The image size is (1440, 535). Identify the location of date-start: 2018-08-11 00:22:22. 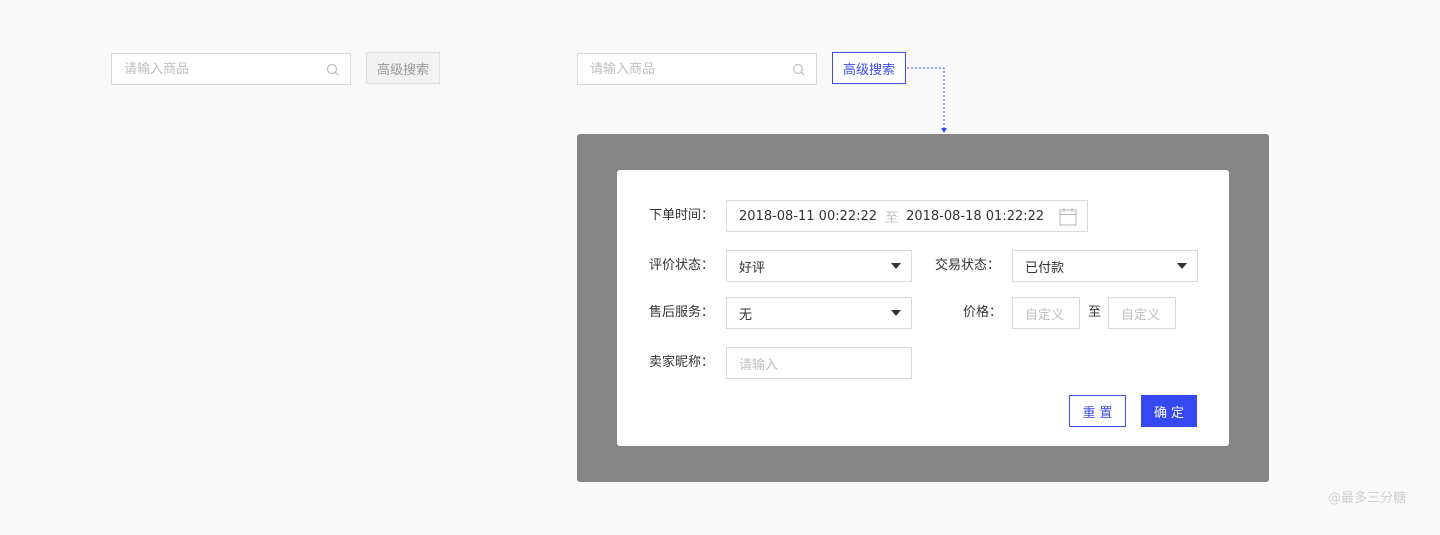
(808, 216).